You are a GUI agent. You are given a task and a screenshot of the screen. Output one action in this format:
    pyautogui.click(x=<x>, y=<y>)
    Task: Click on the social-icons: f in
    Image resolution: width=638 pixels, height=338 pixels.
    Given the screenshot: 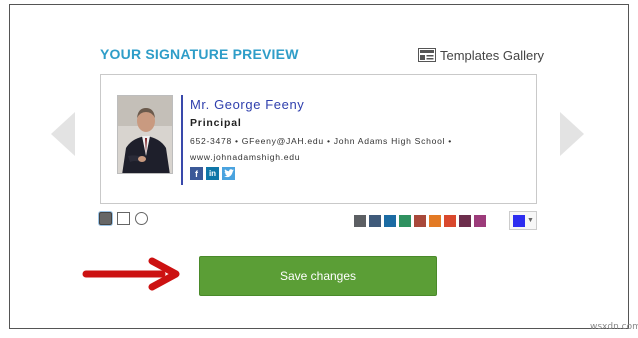 What is the action you would take?
    pyautogui.click(x=212, y=173)
    